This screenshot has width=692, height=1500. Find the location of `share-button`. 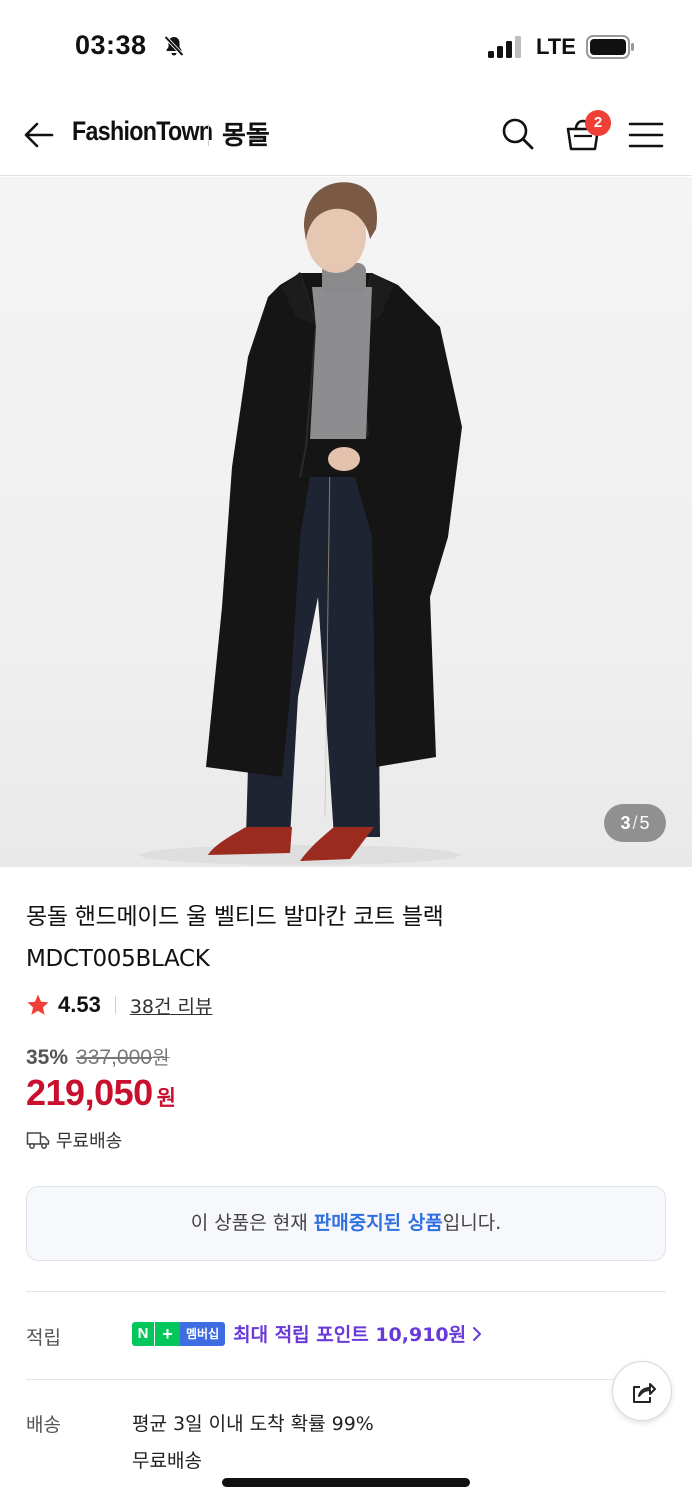

share-button is located at coordinates (642, 1391).